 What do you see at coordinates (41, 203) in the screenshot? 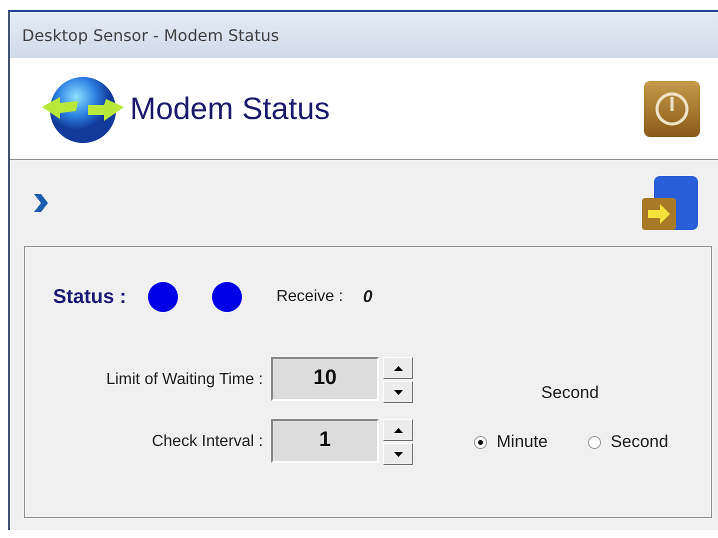
I see `chevron-icon` at bounding box center [41, 203].